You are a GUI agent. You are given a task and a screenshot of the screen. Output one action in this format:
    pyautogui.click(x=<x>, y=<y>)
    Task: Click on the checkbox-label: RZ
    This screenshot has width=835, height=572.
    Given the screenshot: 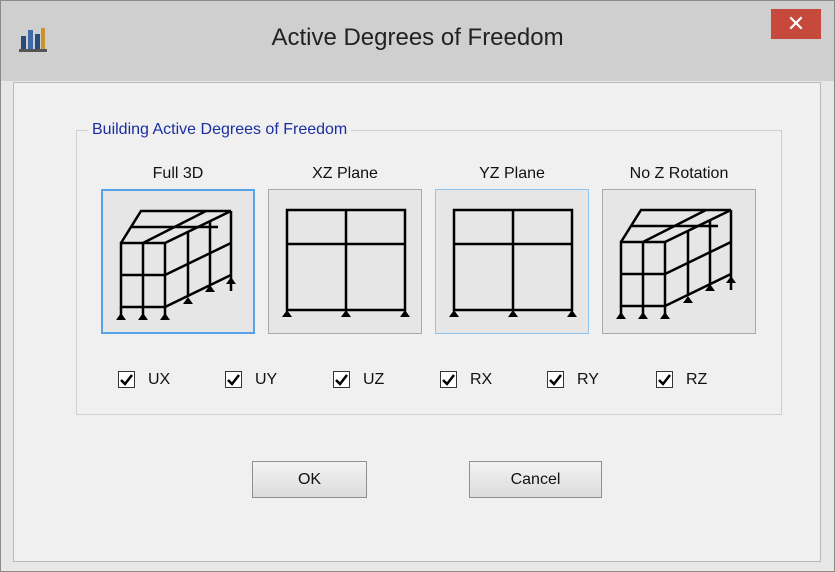 What is the action you would take?
    pyautogui.click(x=697, y=379)
    